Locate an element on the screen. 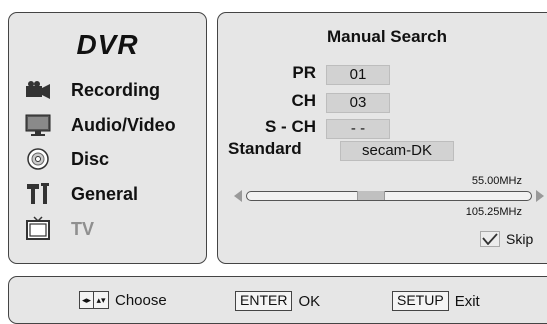 This screenshot has width=547, height=324. frequency-slider is located at coordinates (389, 196).